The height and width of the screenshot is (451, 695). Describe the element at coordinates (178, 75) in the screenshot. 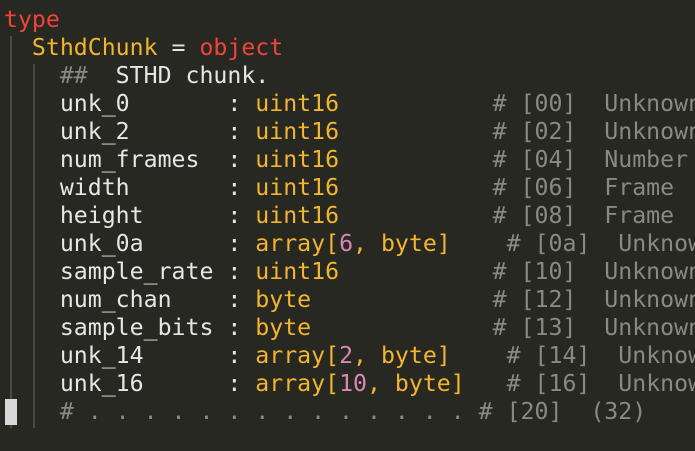

I see `doc-comment-text: STHD chunk.` at that location.